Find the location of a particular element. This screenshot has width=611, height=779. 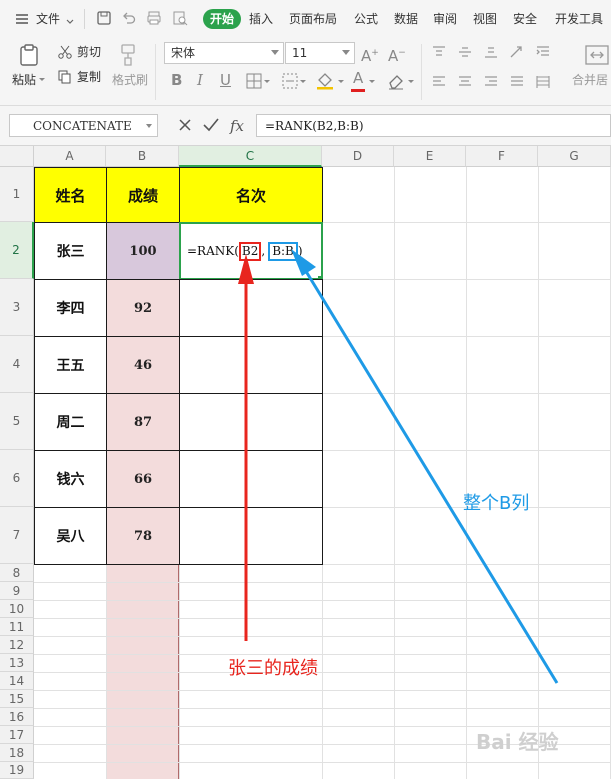

row-header-19: 19 is located at coordinates (17, 770).